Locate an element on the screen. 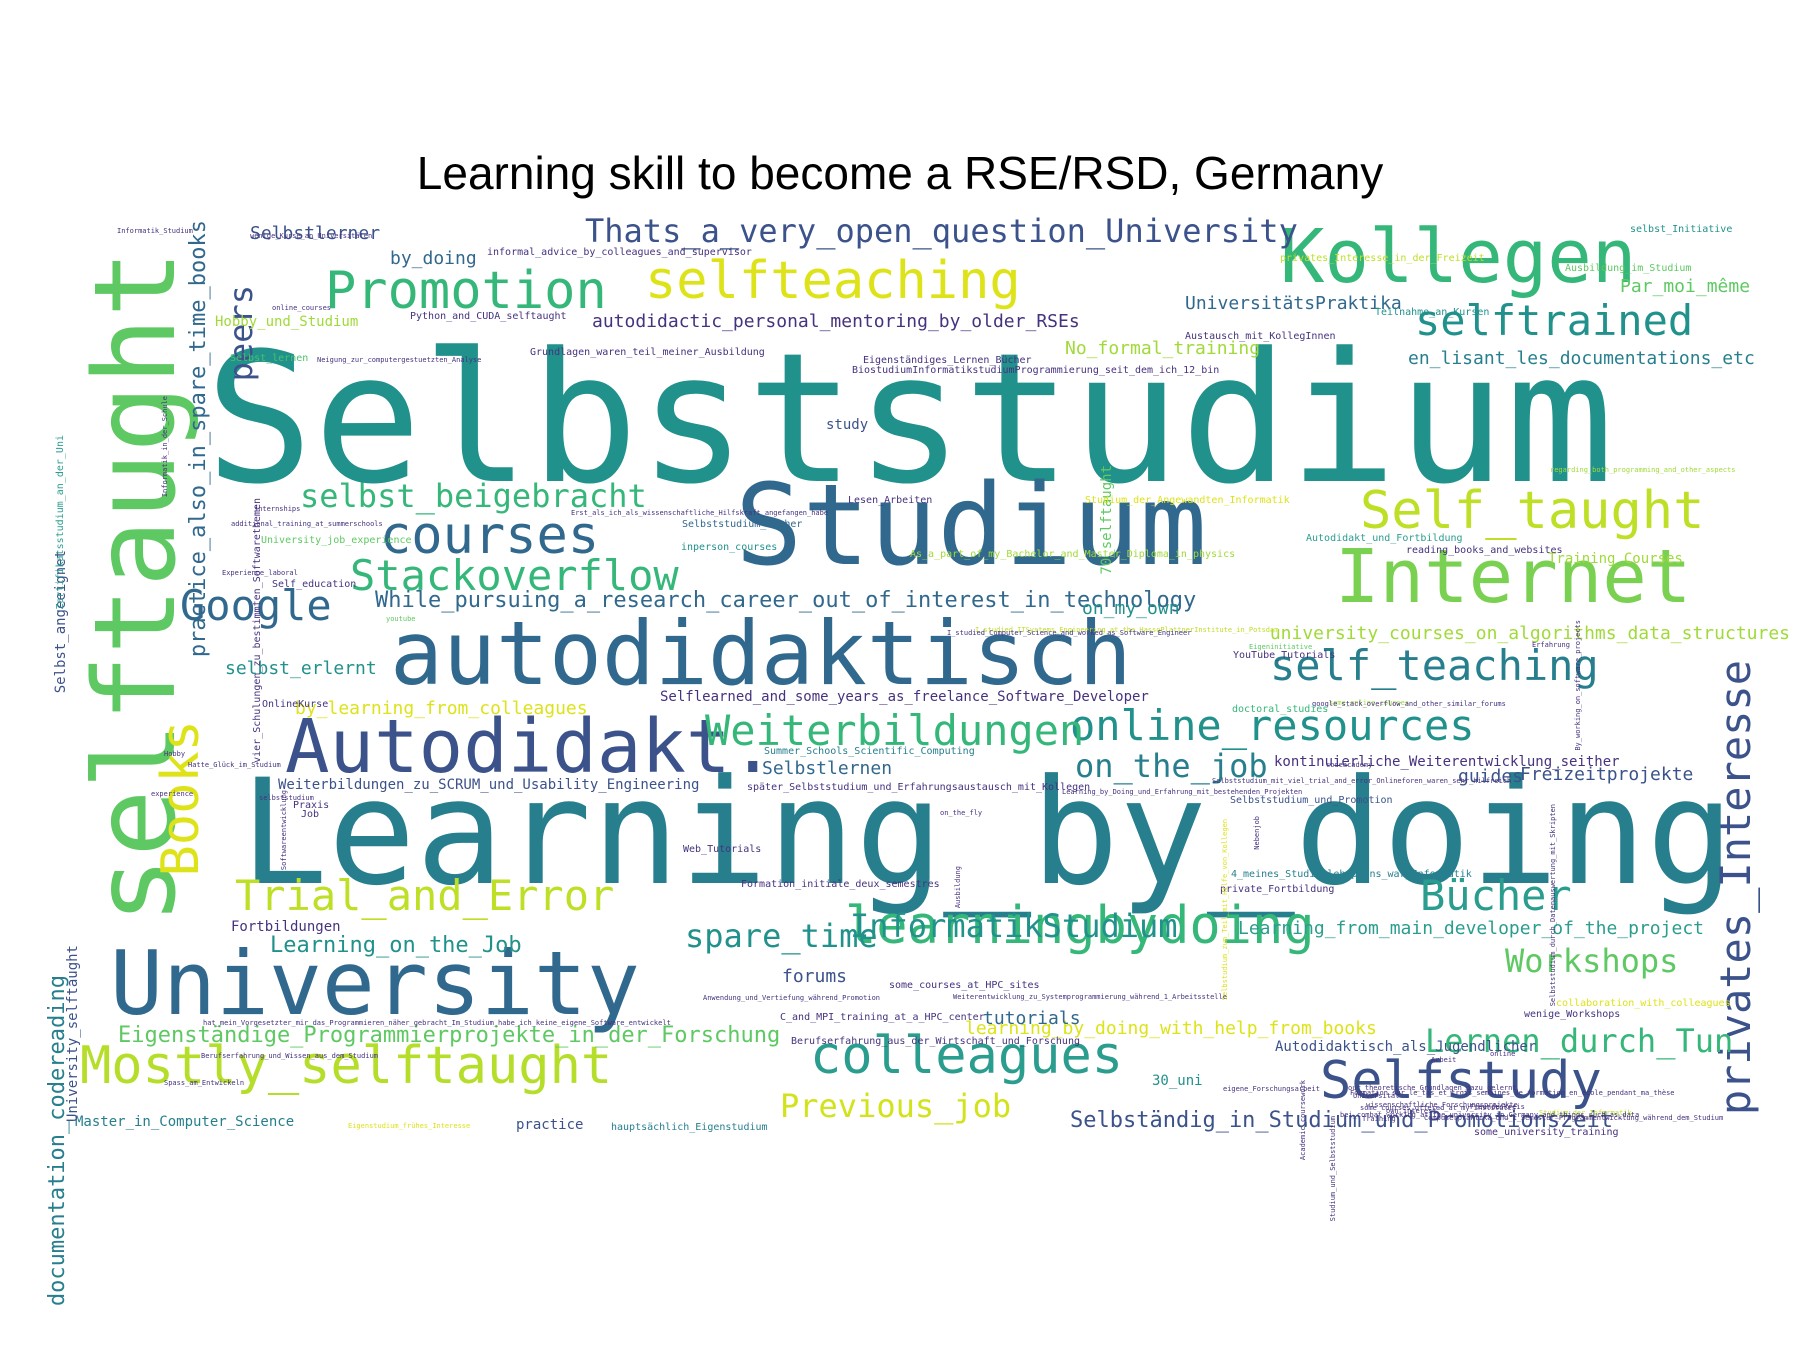  word-66: University_selftaught is located at coordinates (73, 1034).